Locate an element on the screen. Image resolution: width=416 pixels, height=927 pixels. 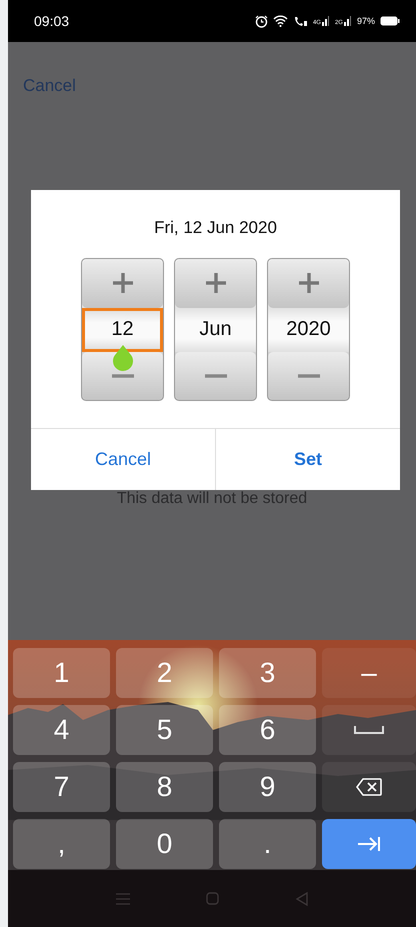
battery-level: 97% is located at coordinates (365, 21).